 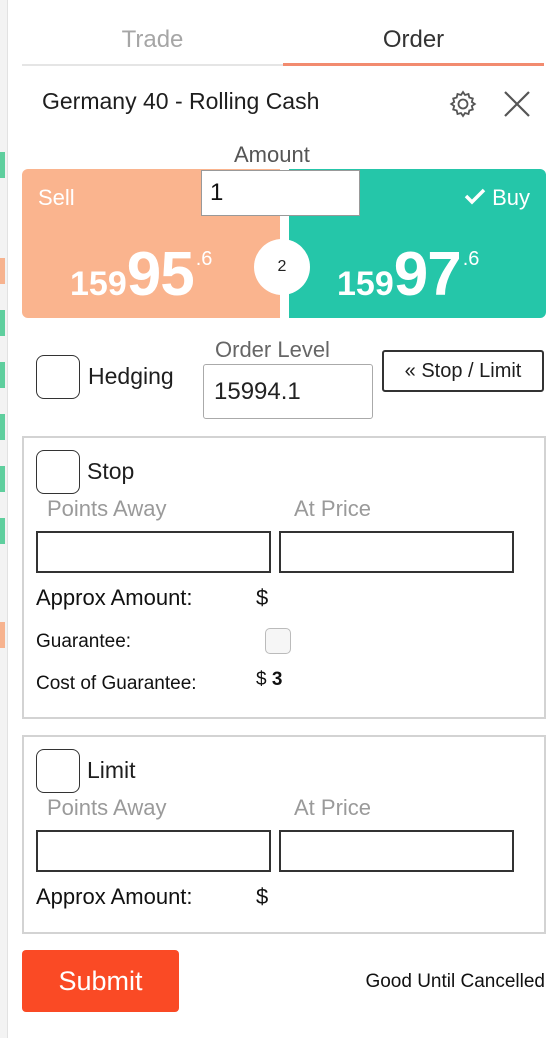 I want to click on tab-bar: Trade Order, so click(x=283, y=42).